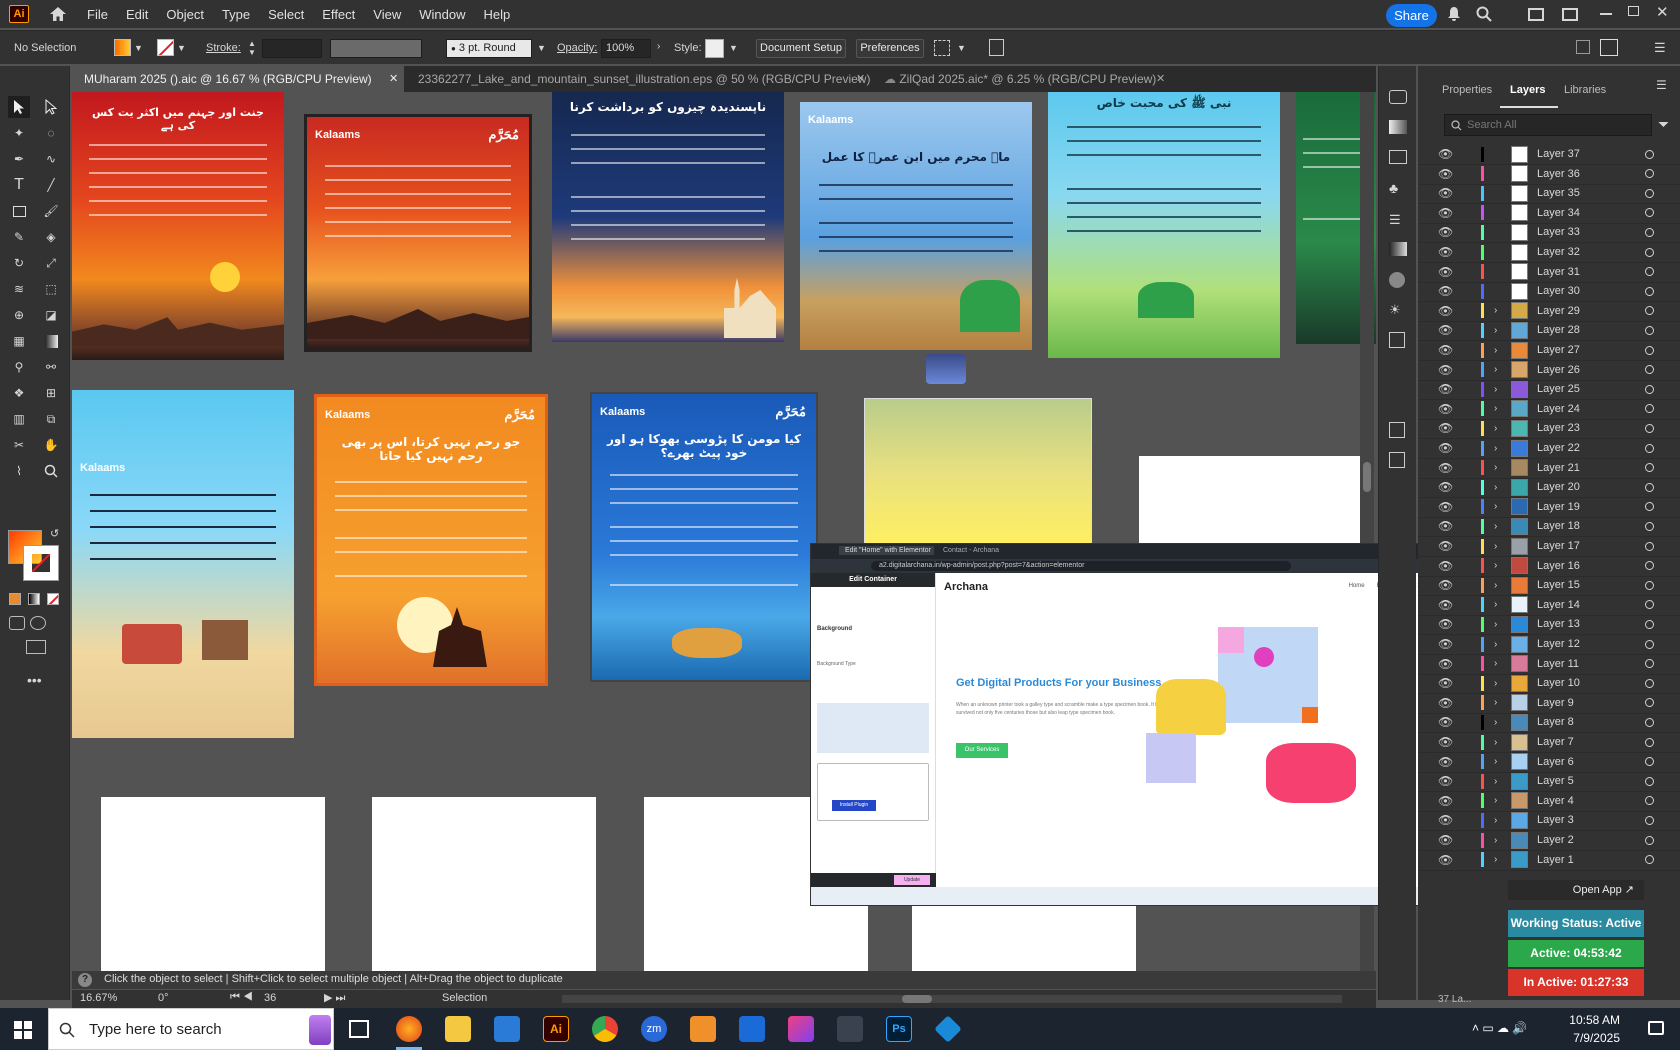 The image size is (1680, 1050). What do you see at coordinates (1548, 125) in the screenshot?
I see `layers-search-input: Search All` at bounding box center [1548, 125].